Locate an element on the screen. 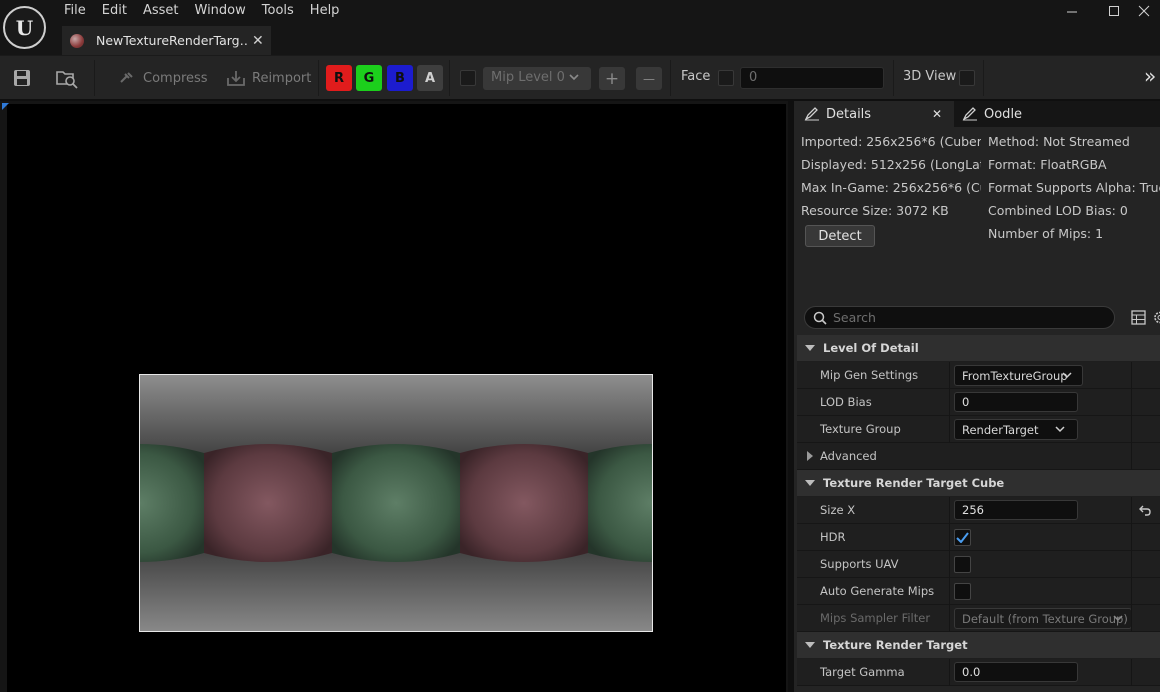  section-level-of-detail: Level Of Detail is located at coordinates (978, 348).